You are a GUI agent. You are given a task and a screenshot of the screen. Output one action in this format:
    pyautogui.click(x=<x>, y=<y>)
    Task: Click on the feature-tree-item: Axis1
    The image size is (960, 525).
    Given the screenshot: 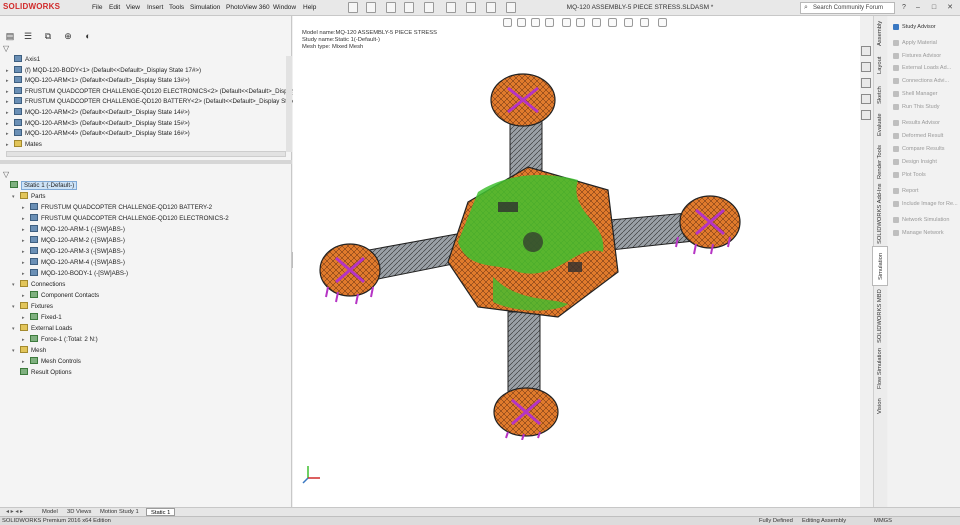 What is the action you would take?
    pyautogui.click(x=23, y=60)
    